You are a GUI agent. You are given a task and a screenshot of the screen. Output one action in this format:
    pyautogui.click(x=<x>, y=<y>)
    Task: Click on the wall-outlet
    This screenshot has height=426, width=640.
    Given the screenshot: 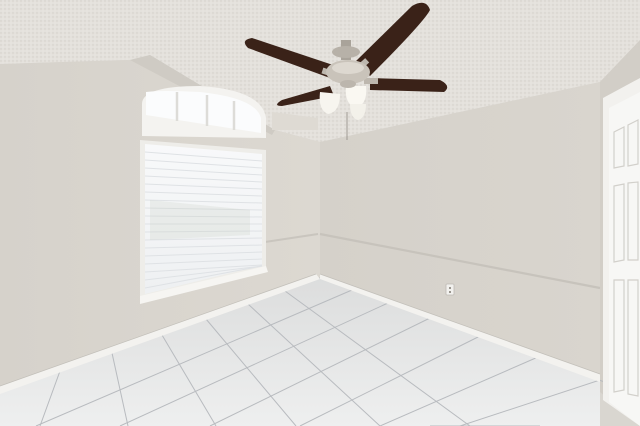 What is the action you would take?
    pyautogui.click(x=450, y=289)
    